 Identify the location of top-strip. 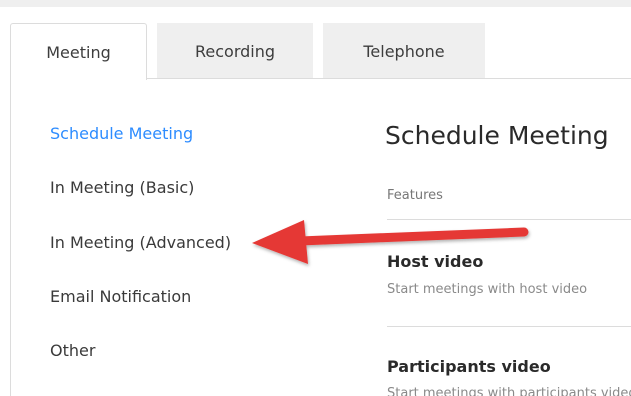
(315, 3).